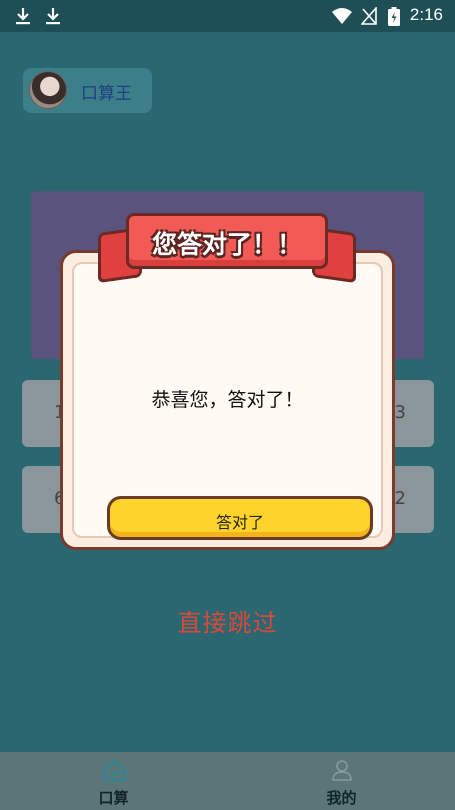 The width and height of the screenshot is (455, 810). I want to click on dialog-title-ribbon: 您答对了！！, so click(227, 241).